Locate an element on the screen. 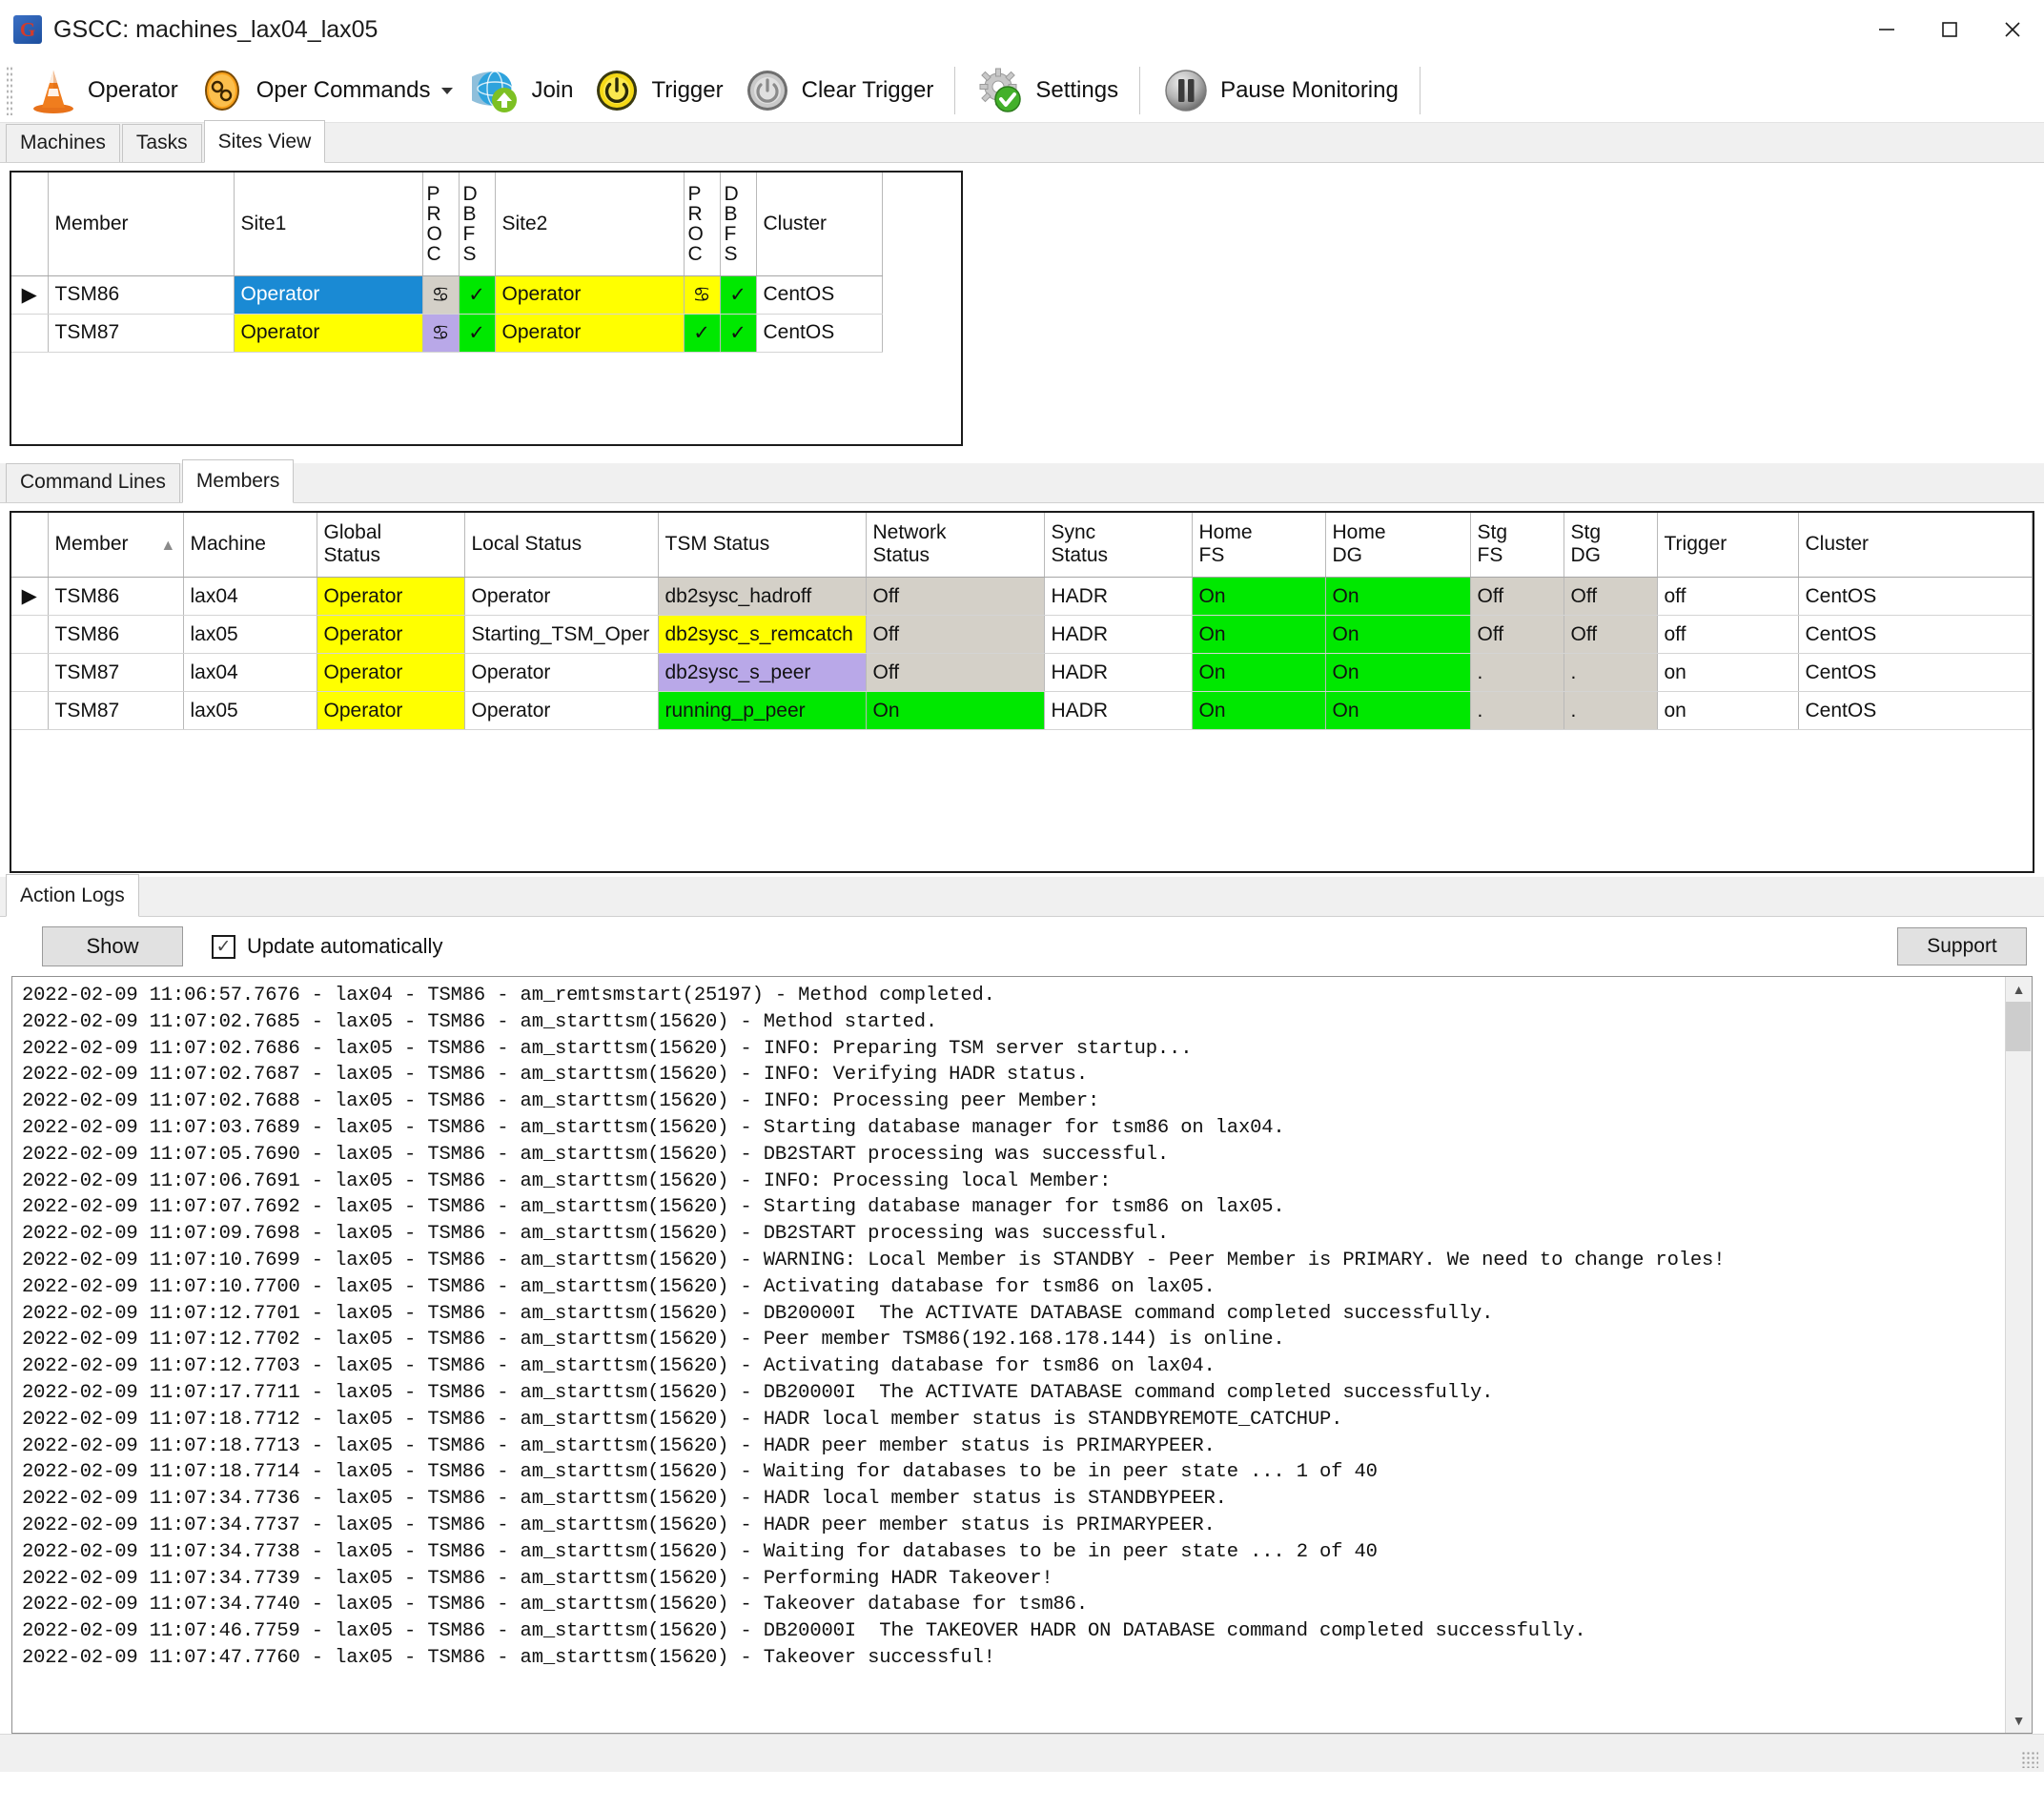  members-cell-sync-status: HADR is located at coordinates (1118, 597).